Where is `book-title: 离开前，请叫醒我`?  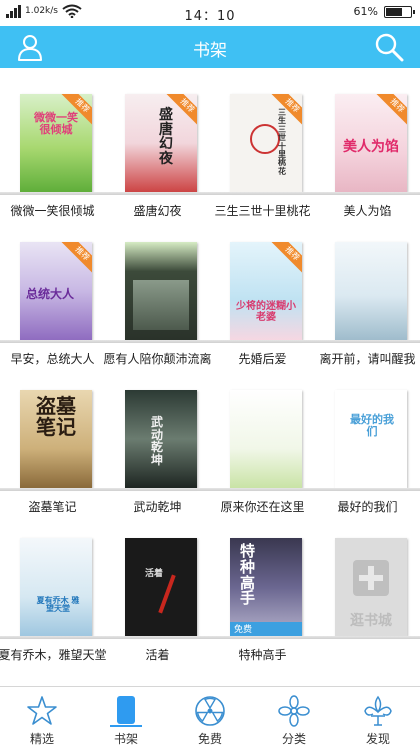 book-title: 离开前，请叫醒我 is located at coordinates (367, 359).